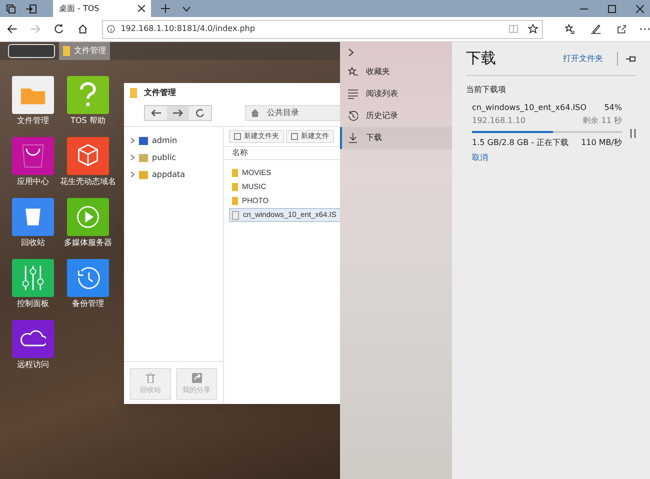  Describe the element at coordinates (59, 29) in the screenshot. I see `refresh-icon` at that location.